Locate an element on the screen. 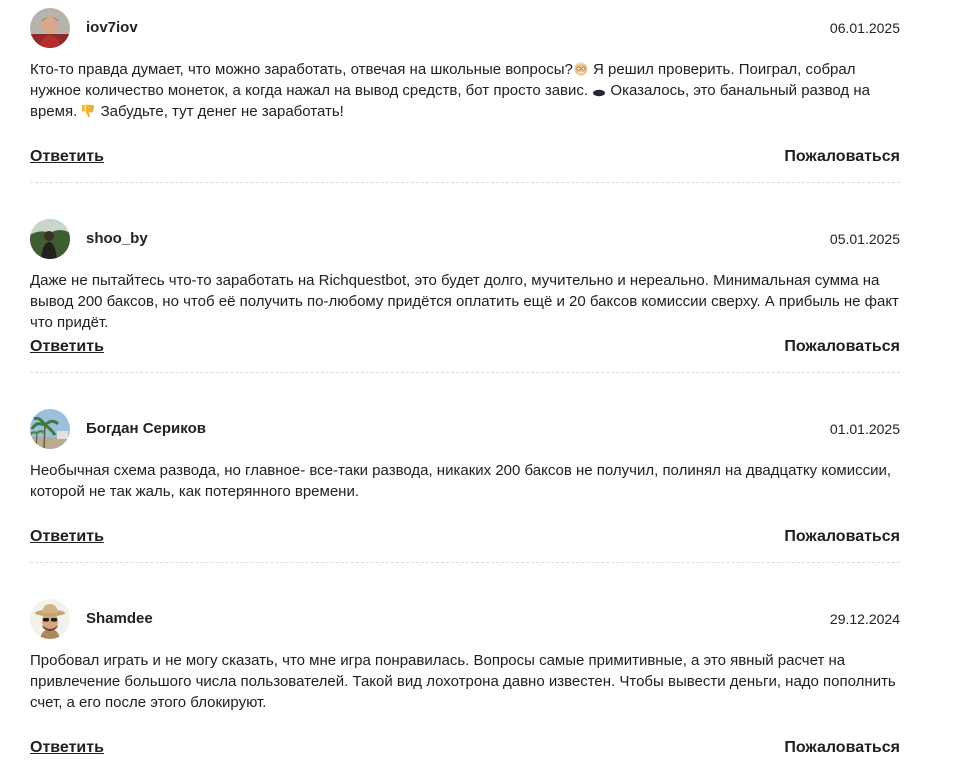  comment-date: 06.01.2025 is located at coordinates (864, 28).